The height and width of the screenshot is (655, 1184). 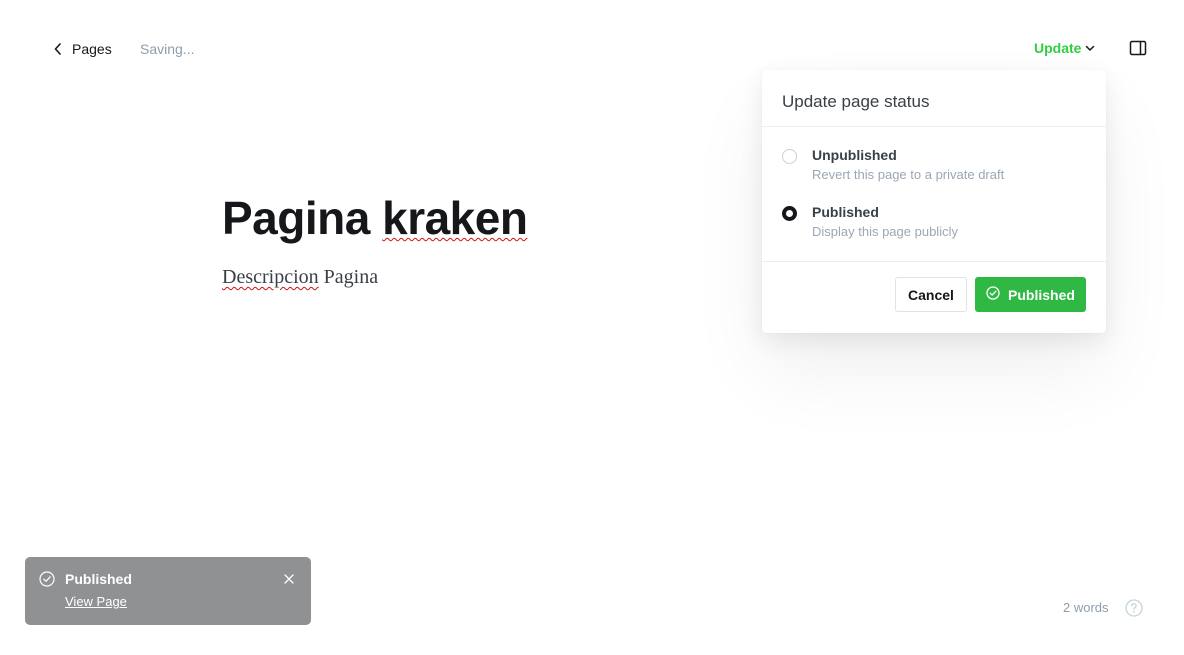 What do you see at coordinates (1041, 294) in the screenshot?
I see `publish-button-label: Published` at bounding box center [1041, 294].